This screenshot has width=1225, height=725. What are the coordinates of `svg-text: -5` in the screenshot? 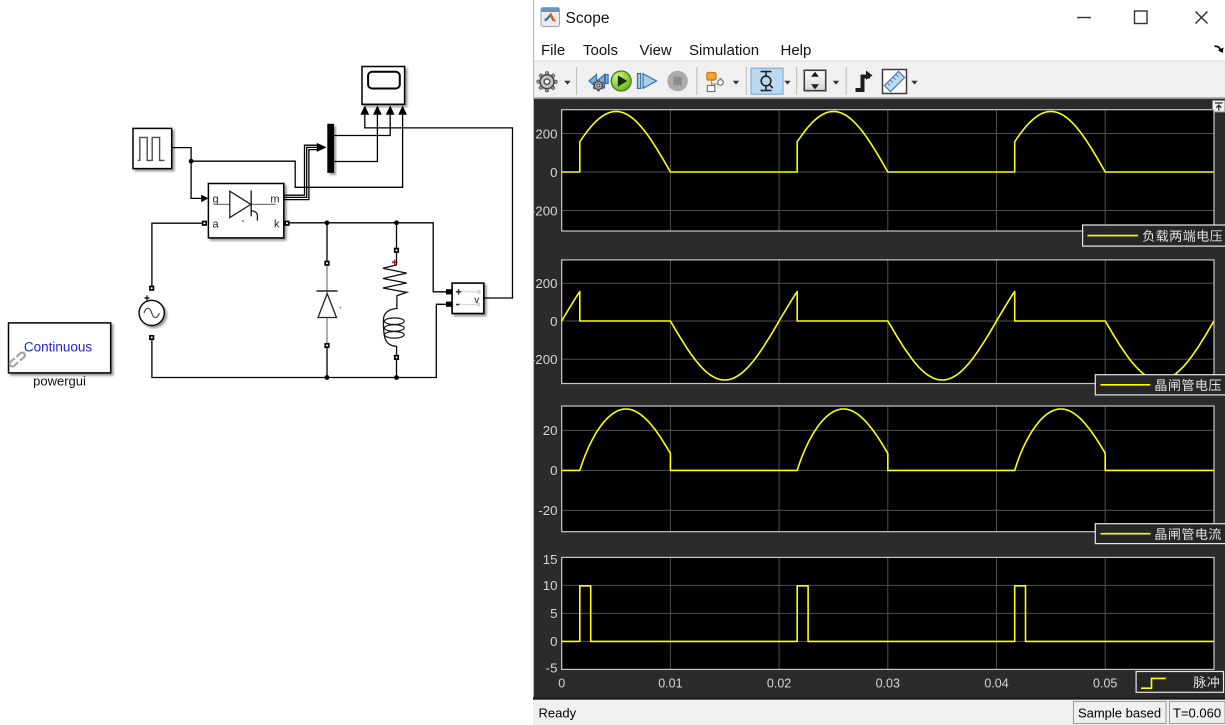 It's located at (552, 668).